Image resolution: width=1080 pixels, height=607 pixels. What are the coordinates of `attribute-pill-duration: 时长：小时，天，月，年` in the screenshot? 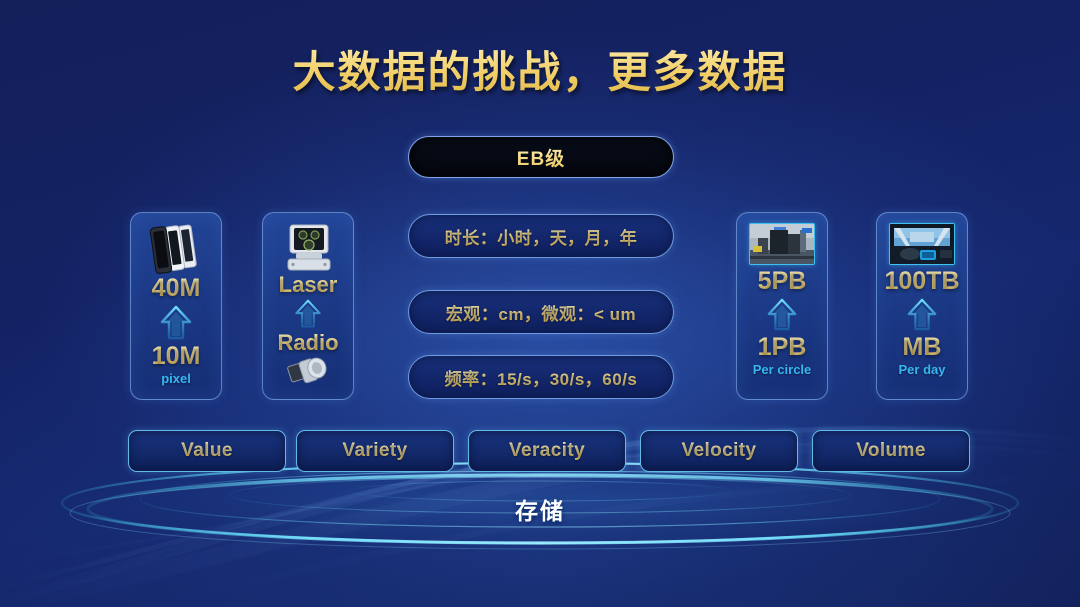 It's located at (541, 236).